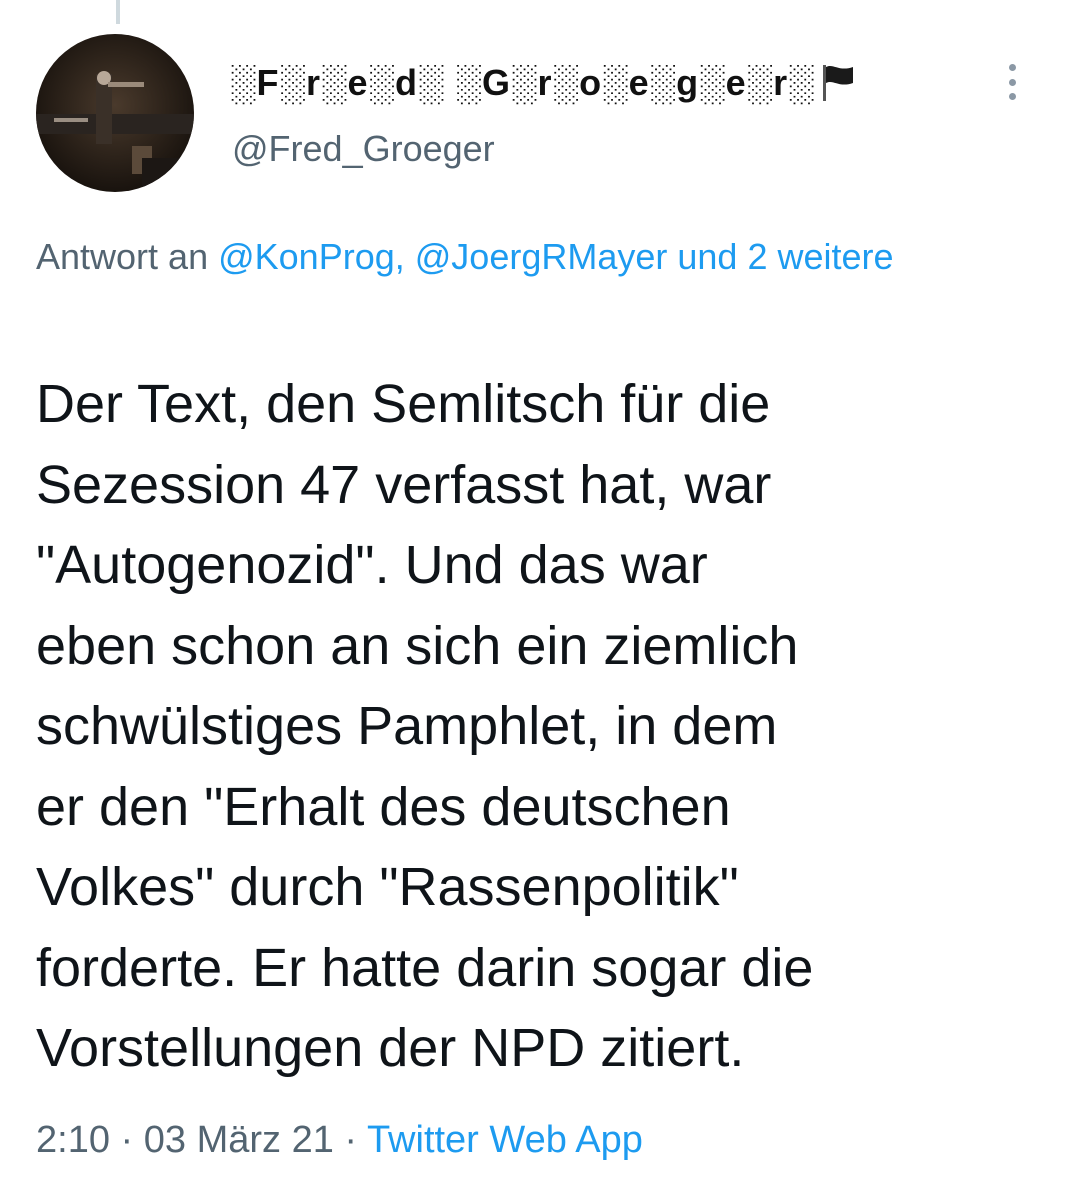  What do you see at coordinates (127, 256) in the screenshot?
I see `reply-prefix: Antwort an` at bounding box center [127, 256].